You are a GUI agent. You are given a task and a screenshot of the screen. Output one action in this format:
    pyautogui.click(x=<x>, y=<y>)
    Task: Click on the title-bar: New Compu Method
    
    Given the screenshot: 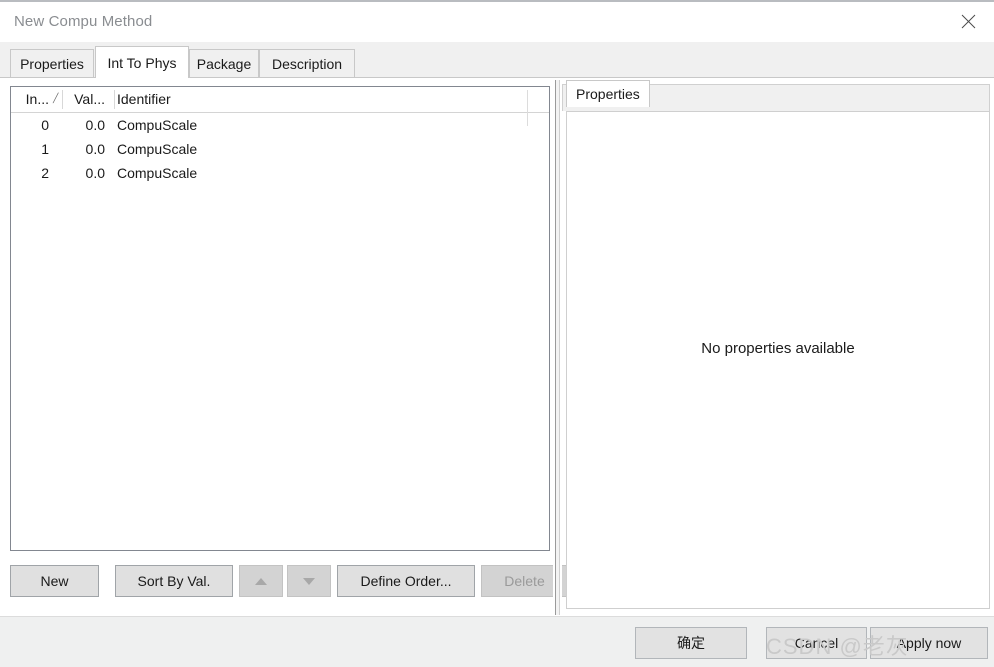 What is the action you would take?
    pyautogui.click(x=497, y=22)
    